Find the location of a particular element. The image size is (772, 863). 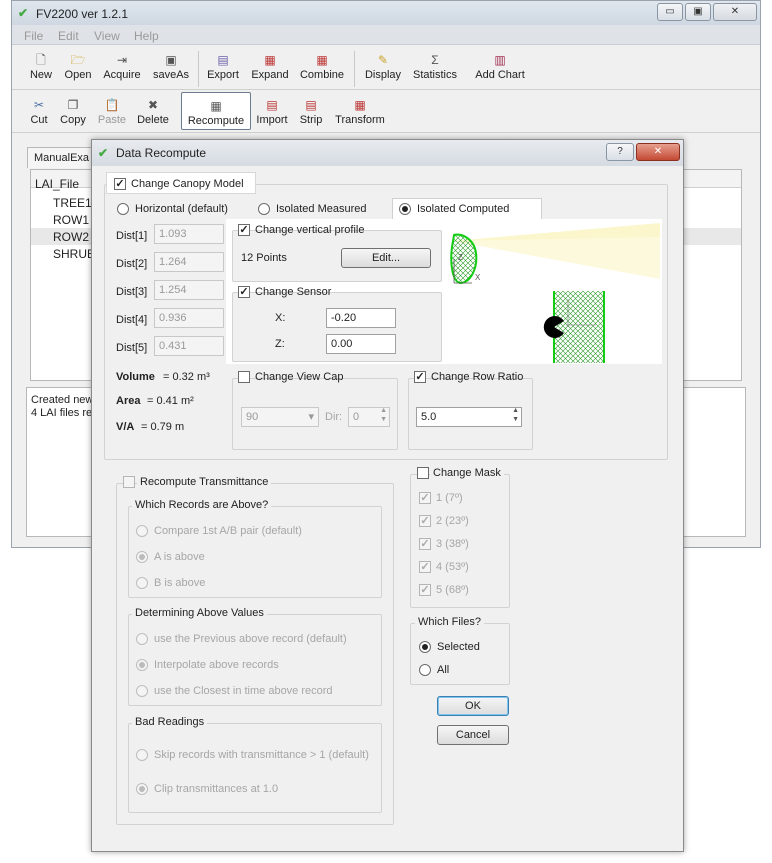

add-chart-button: ▥ Add Chart is located at coordinates (500, 67).